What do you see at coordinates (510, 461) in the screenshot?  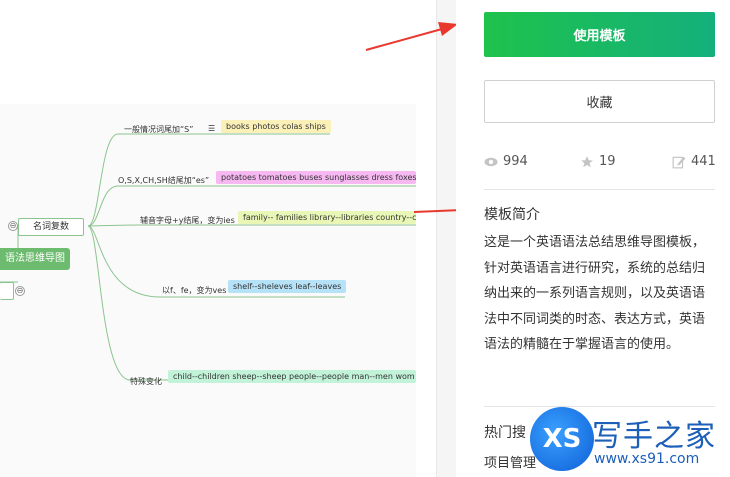 I see `hot-search-item: 项目管理` at bounding box center [510, 461].